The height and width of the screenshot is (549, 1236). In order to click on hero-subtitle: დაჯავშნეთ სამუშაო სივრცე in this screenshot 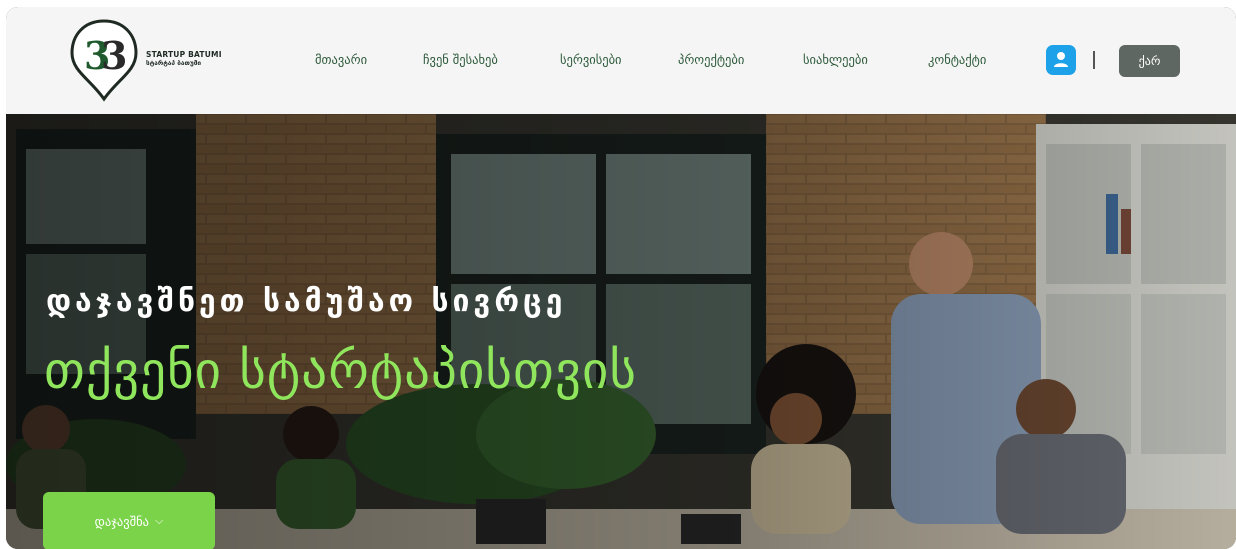, I will do `click(306, 301)`.